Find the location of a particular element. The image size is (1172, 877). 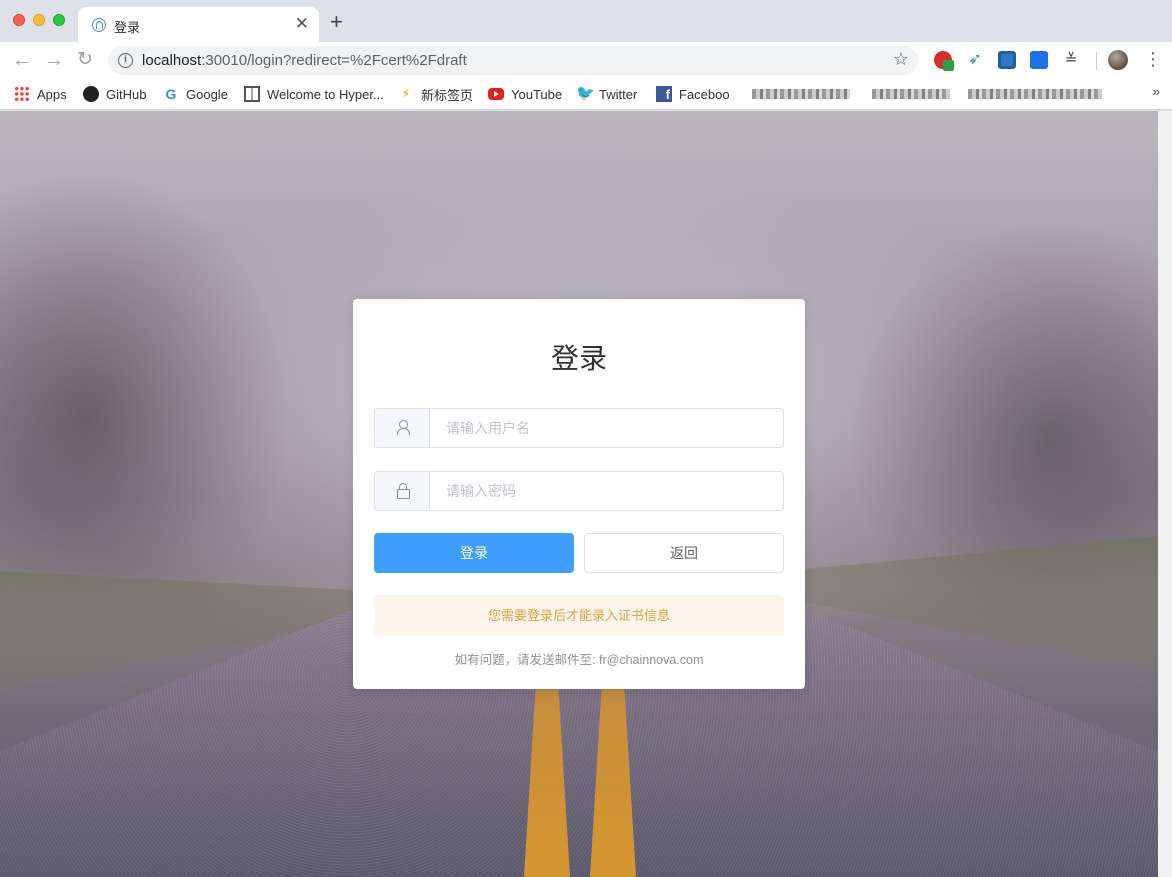

browser-tab-strip: 登录 ✕ + is located at coordinates (586, 21).